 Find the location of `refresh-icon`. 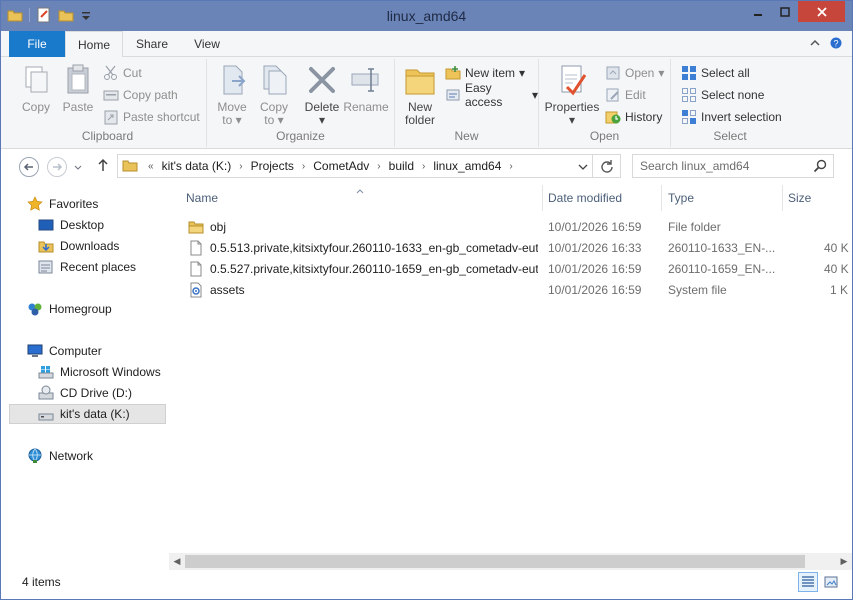

refresh-icon is located at coordinates (606, 166).